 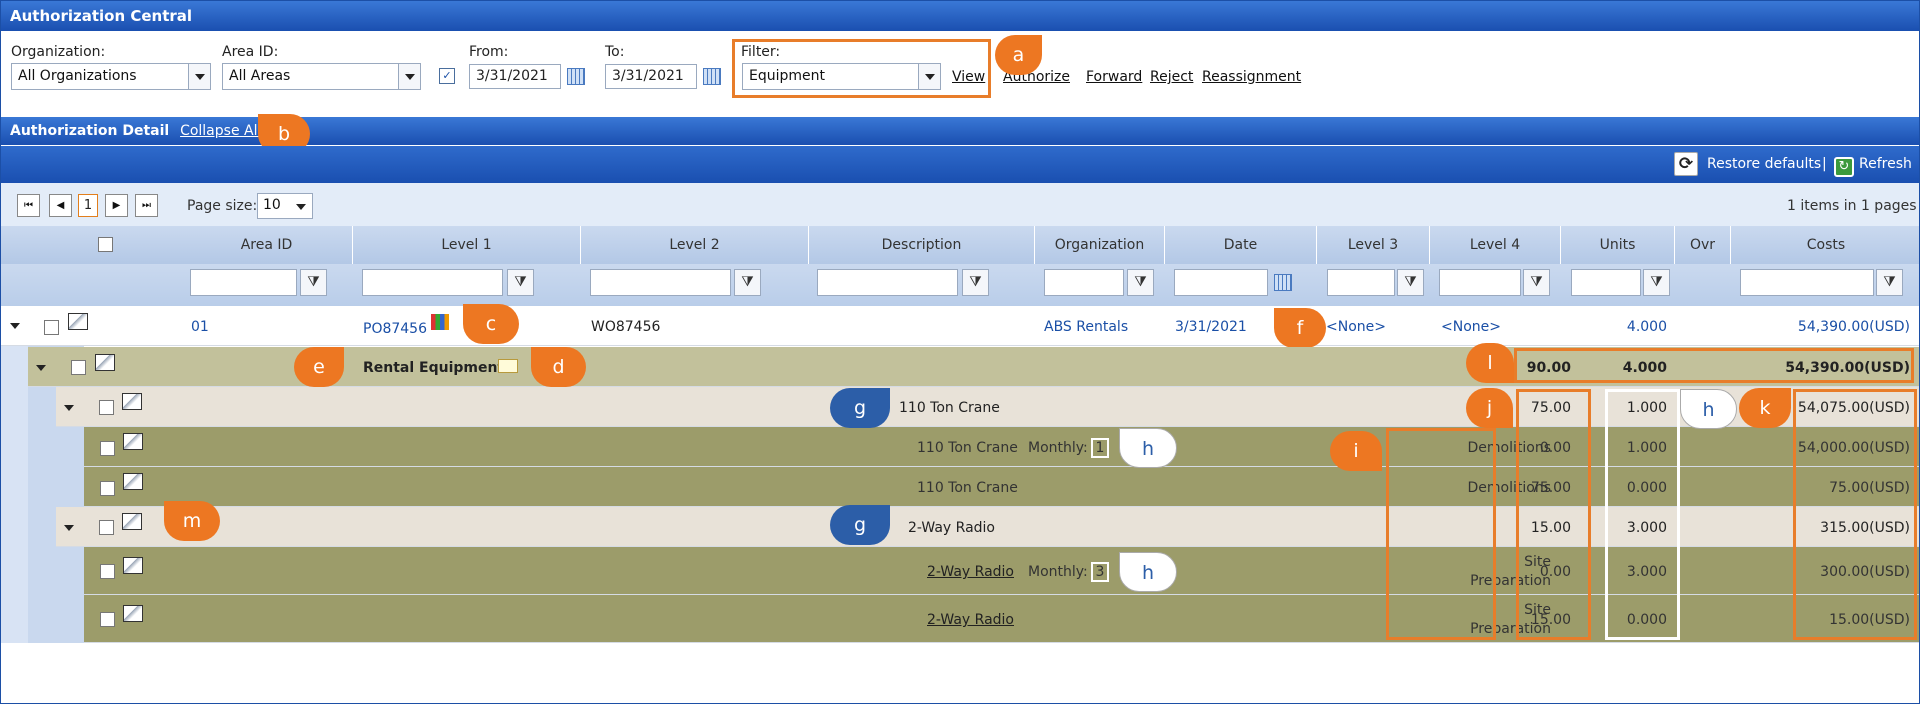 What do you see at coordinates (440, 322) in the screenshot?
I see `bar-chart-icon` at bounding box center [440, 322].